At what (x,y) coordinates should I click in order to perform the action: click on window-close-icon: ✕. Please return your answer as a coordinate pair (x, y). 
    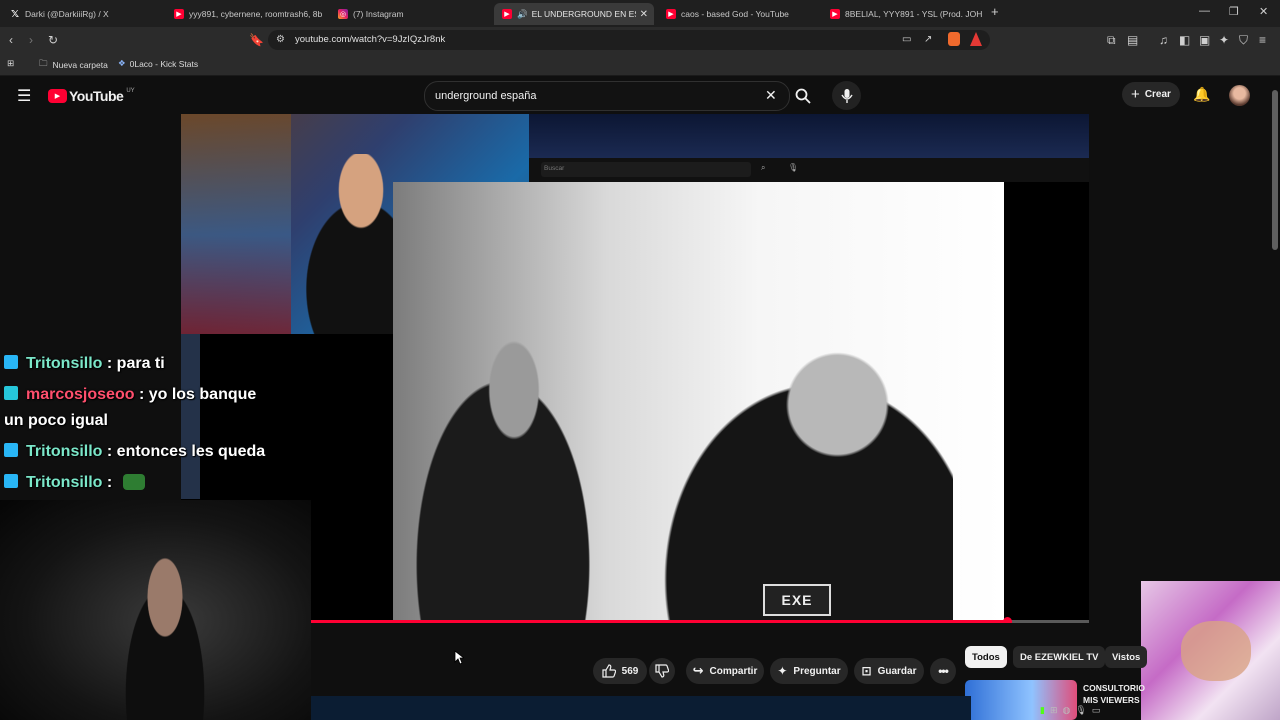
    Looking at the image, I should click on (1263, 11).